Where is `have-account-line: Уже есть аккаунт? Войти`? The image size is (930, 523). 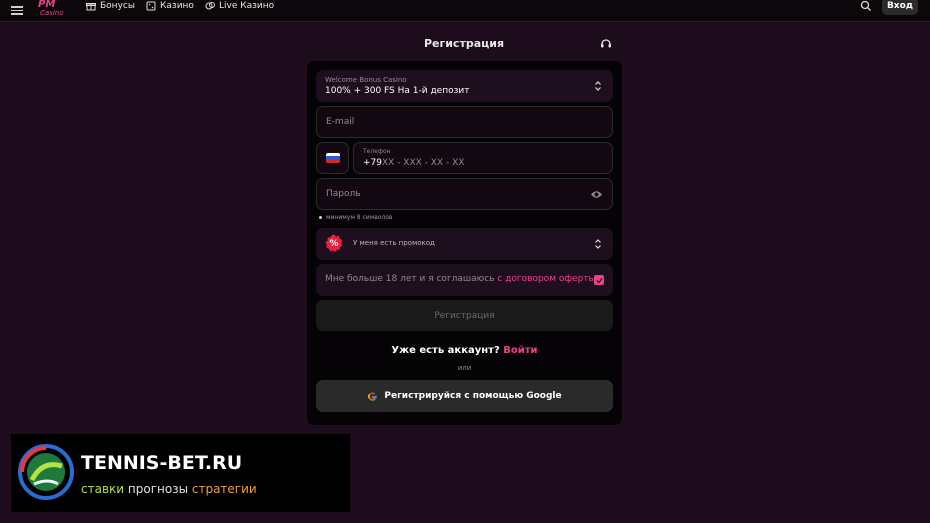 have-account-line: Уже есть аккаунт? Войти is located at coordinates (464, 350).